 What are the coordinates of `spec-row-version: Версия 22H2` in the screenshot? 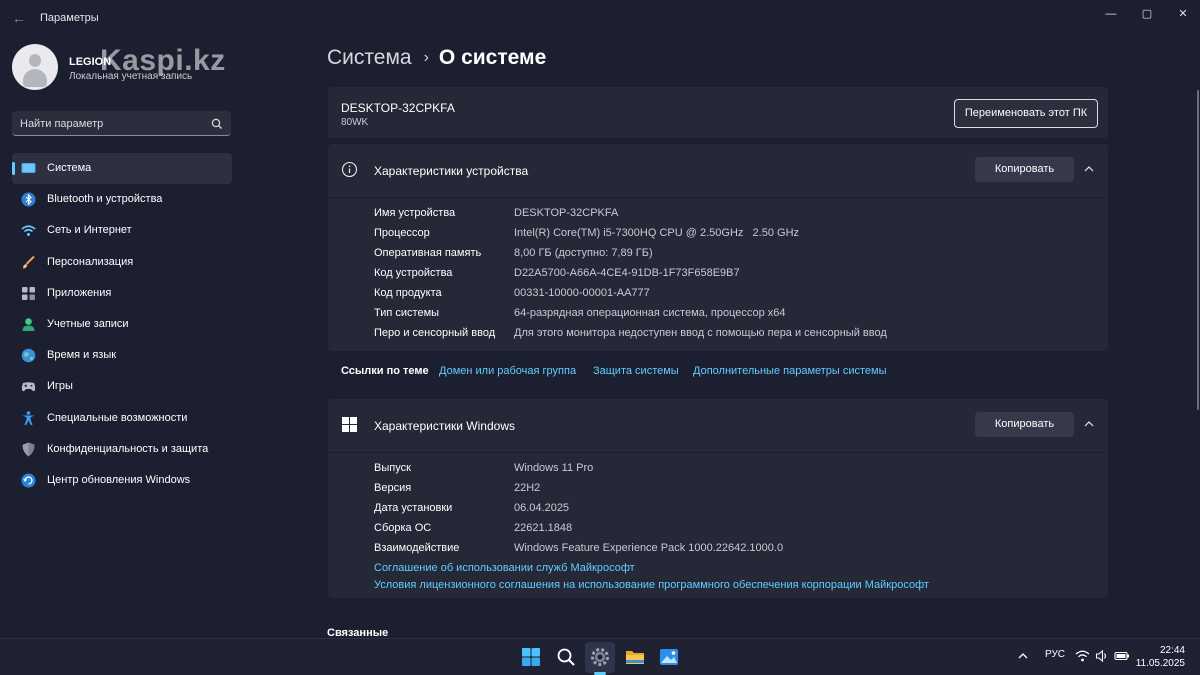 It's located at (734, 490).